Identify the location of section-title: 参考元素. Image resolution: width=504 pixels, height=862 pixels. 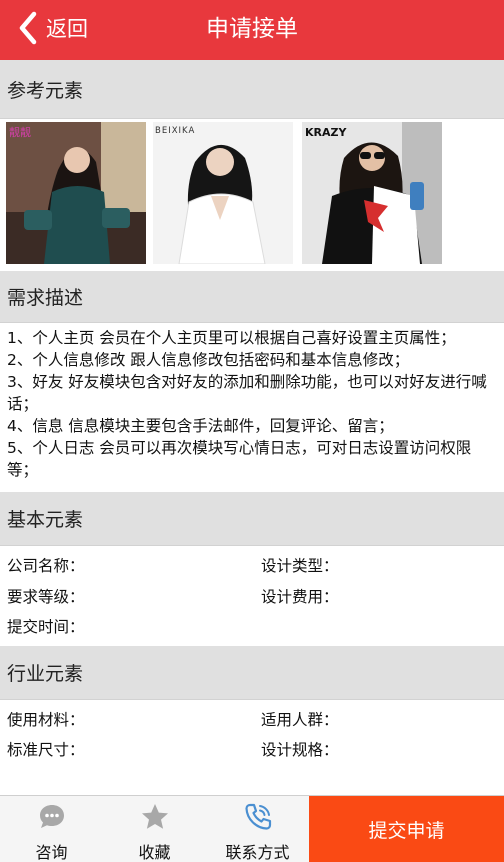
(45, 90).